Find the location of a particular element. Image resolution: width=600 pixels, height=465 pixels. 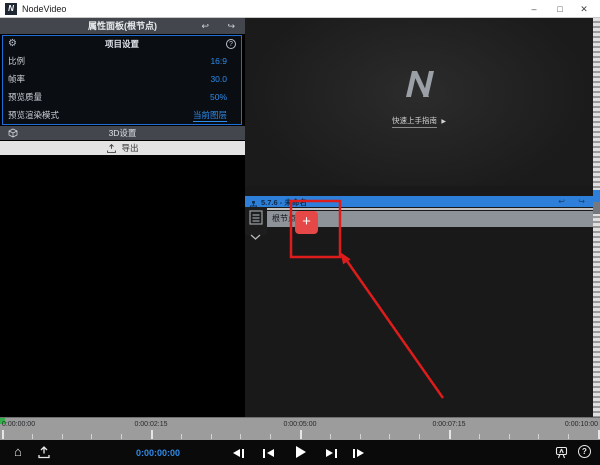

project-settings-header: ⚙ 项目设置 ? is located at coordinates (122, 44).